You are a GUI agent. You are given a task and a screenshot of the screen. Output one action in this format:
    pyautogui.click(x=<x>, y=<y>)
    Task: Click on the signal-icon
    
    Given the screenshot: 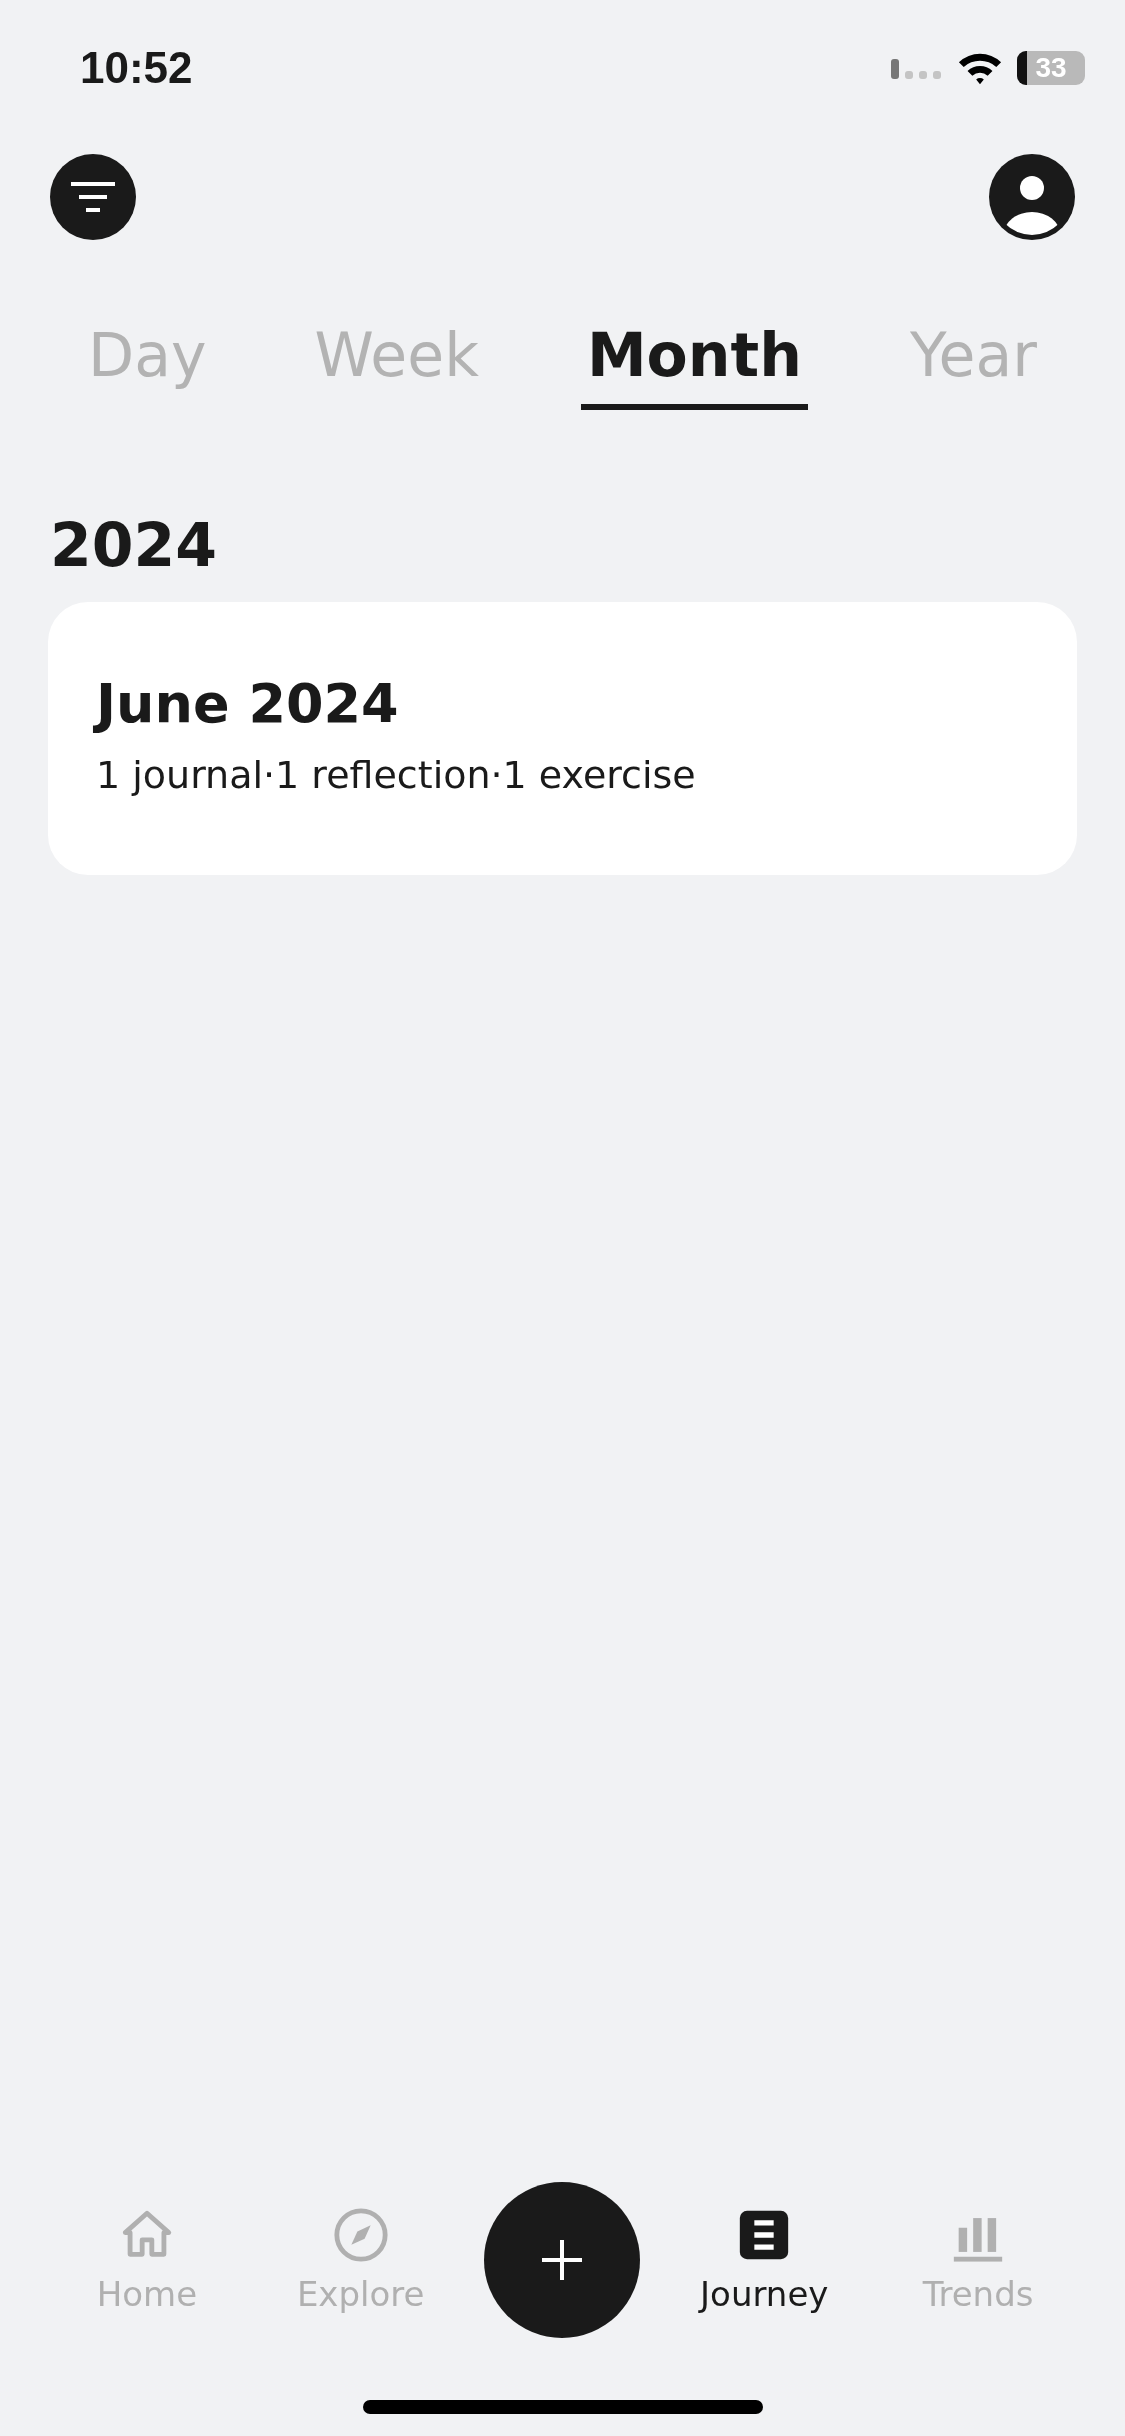 What is the action you would take?
    pyautogui.click(x=917, y=68)
    